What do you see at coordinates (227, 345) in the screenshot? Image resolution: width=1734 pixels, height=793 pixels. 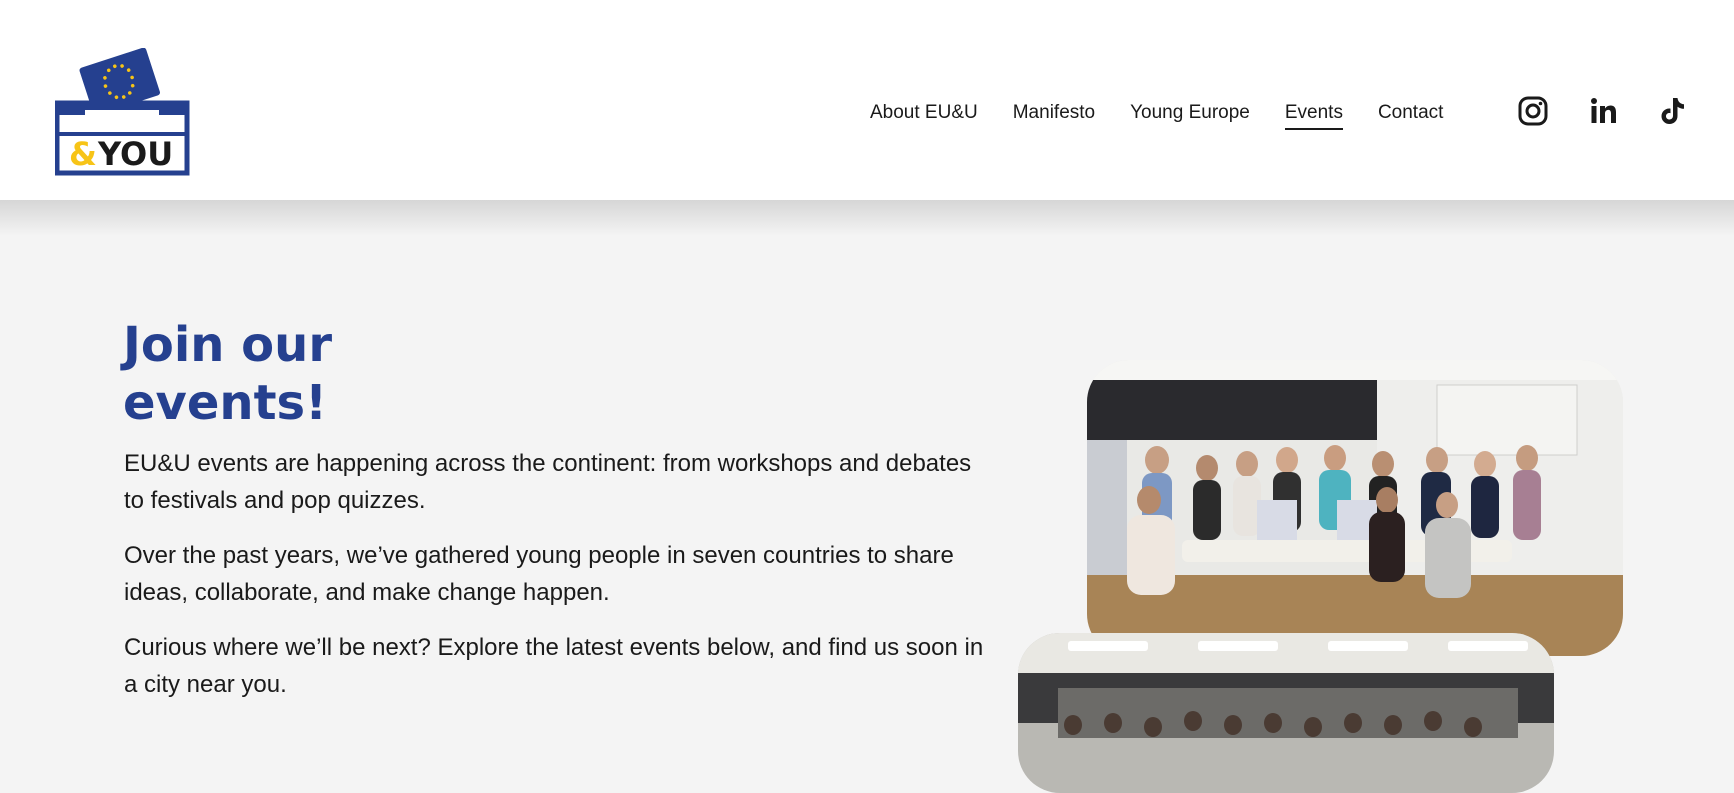 I see `title-line-1: Join our` at bounding box center [227, 345].